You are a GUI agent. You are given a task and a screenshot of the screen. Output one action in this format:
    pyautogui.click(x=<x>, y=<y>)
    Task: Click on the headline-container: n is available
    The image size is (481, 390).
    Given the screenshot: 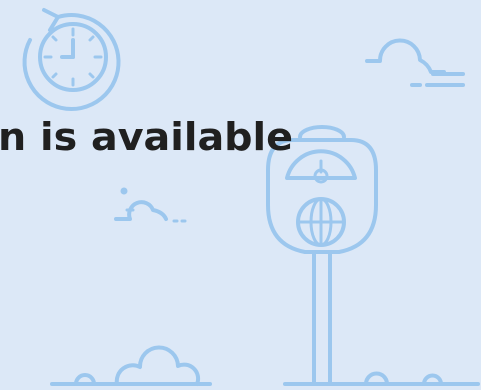 What is the action you would take?
    pyautogui.click(x=146, y=137)
    